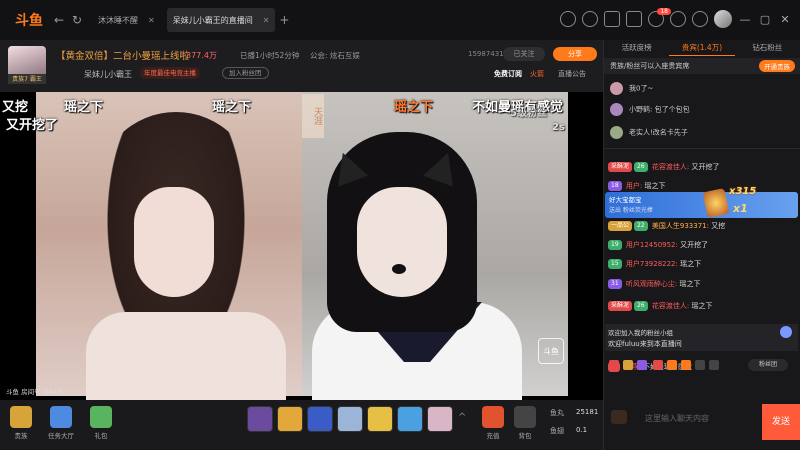  I want to click on vip-row: 小野鹤: 包了个包包, so click(650, 109).